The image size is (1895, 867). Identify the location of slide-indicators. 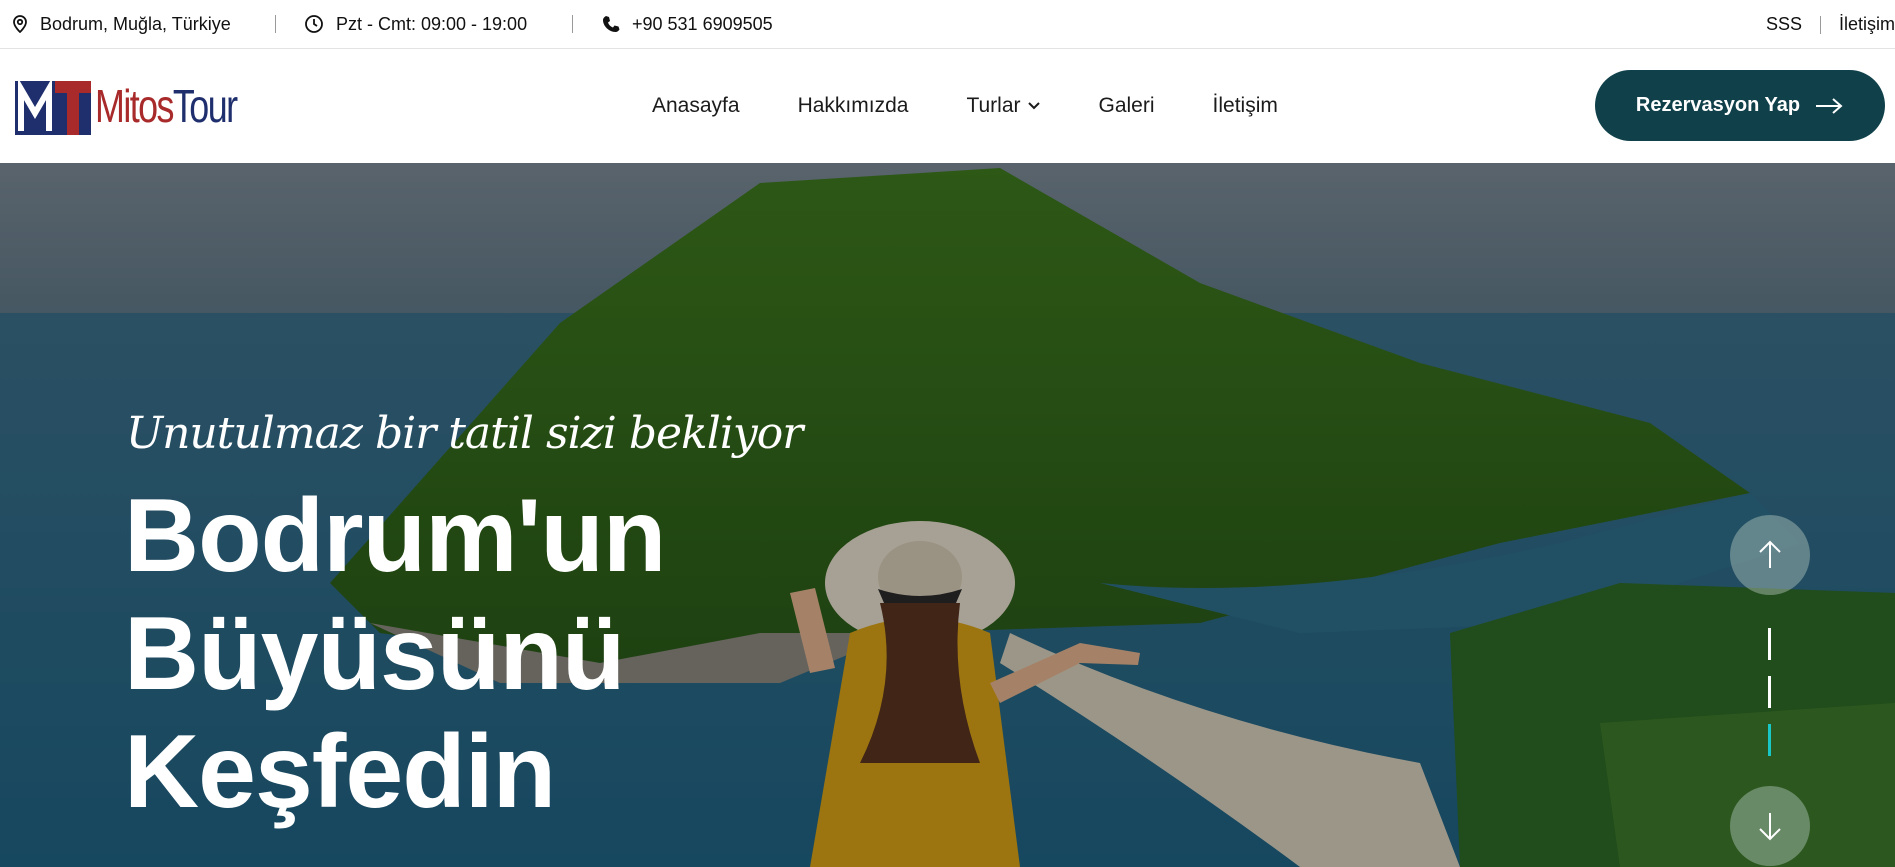
(1770, 700).